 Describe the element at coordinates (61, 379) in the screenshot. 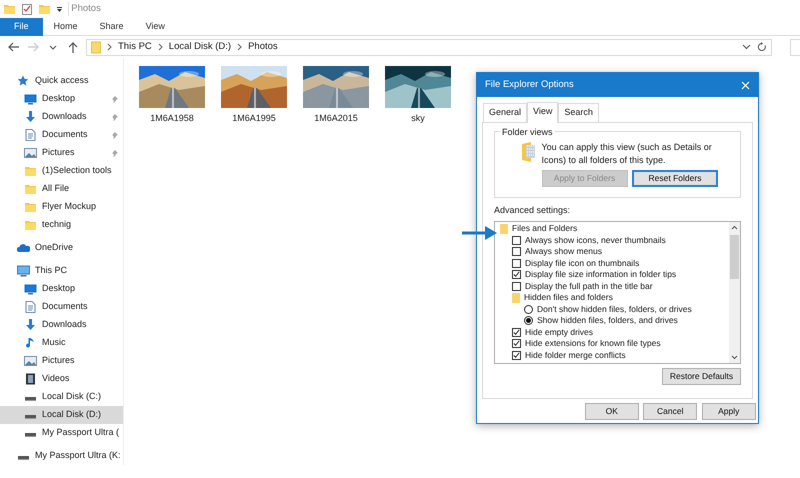

I see `sidebar-item: Videos` at that location.